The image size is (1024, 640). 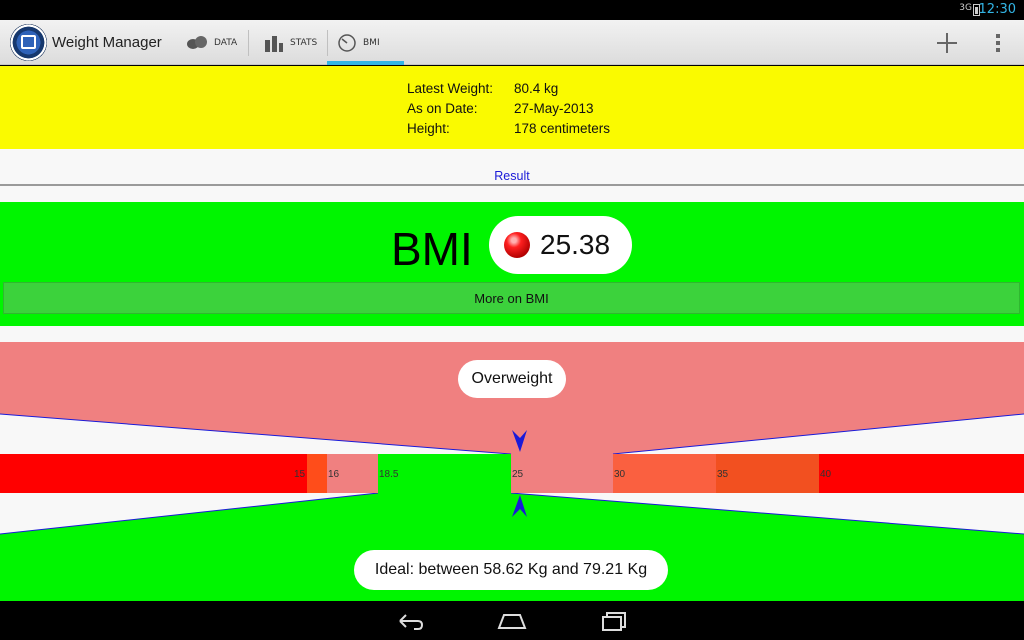 What do you see at coordinates (334, 474) in the screenshot?
I see `scale-tick: 16` at bounding box center [334, 474].